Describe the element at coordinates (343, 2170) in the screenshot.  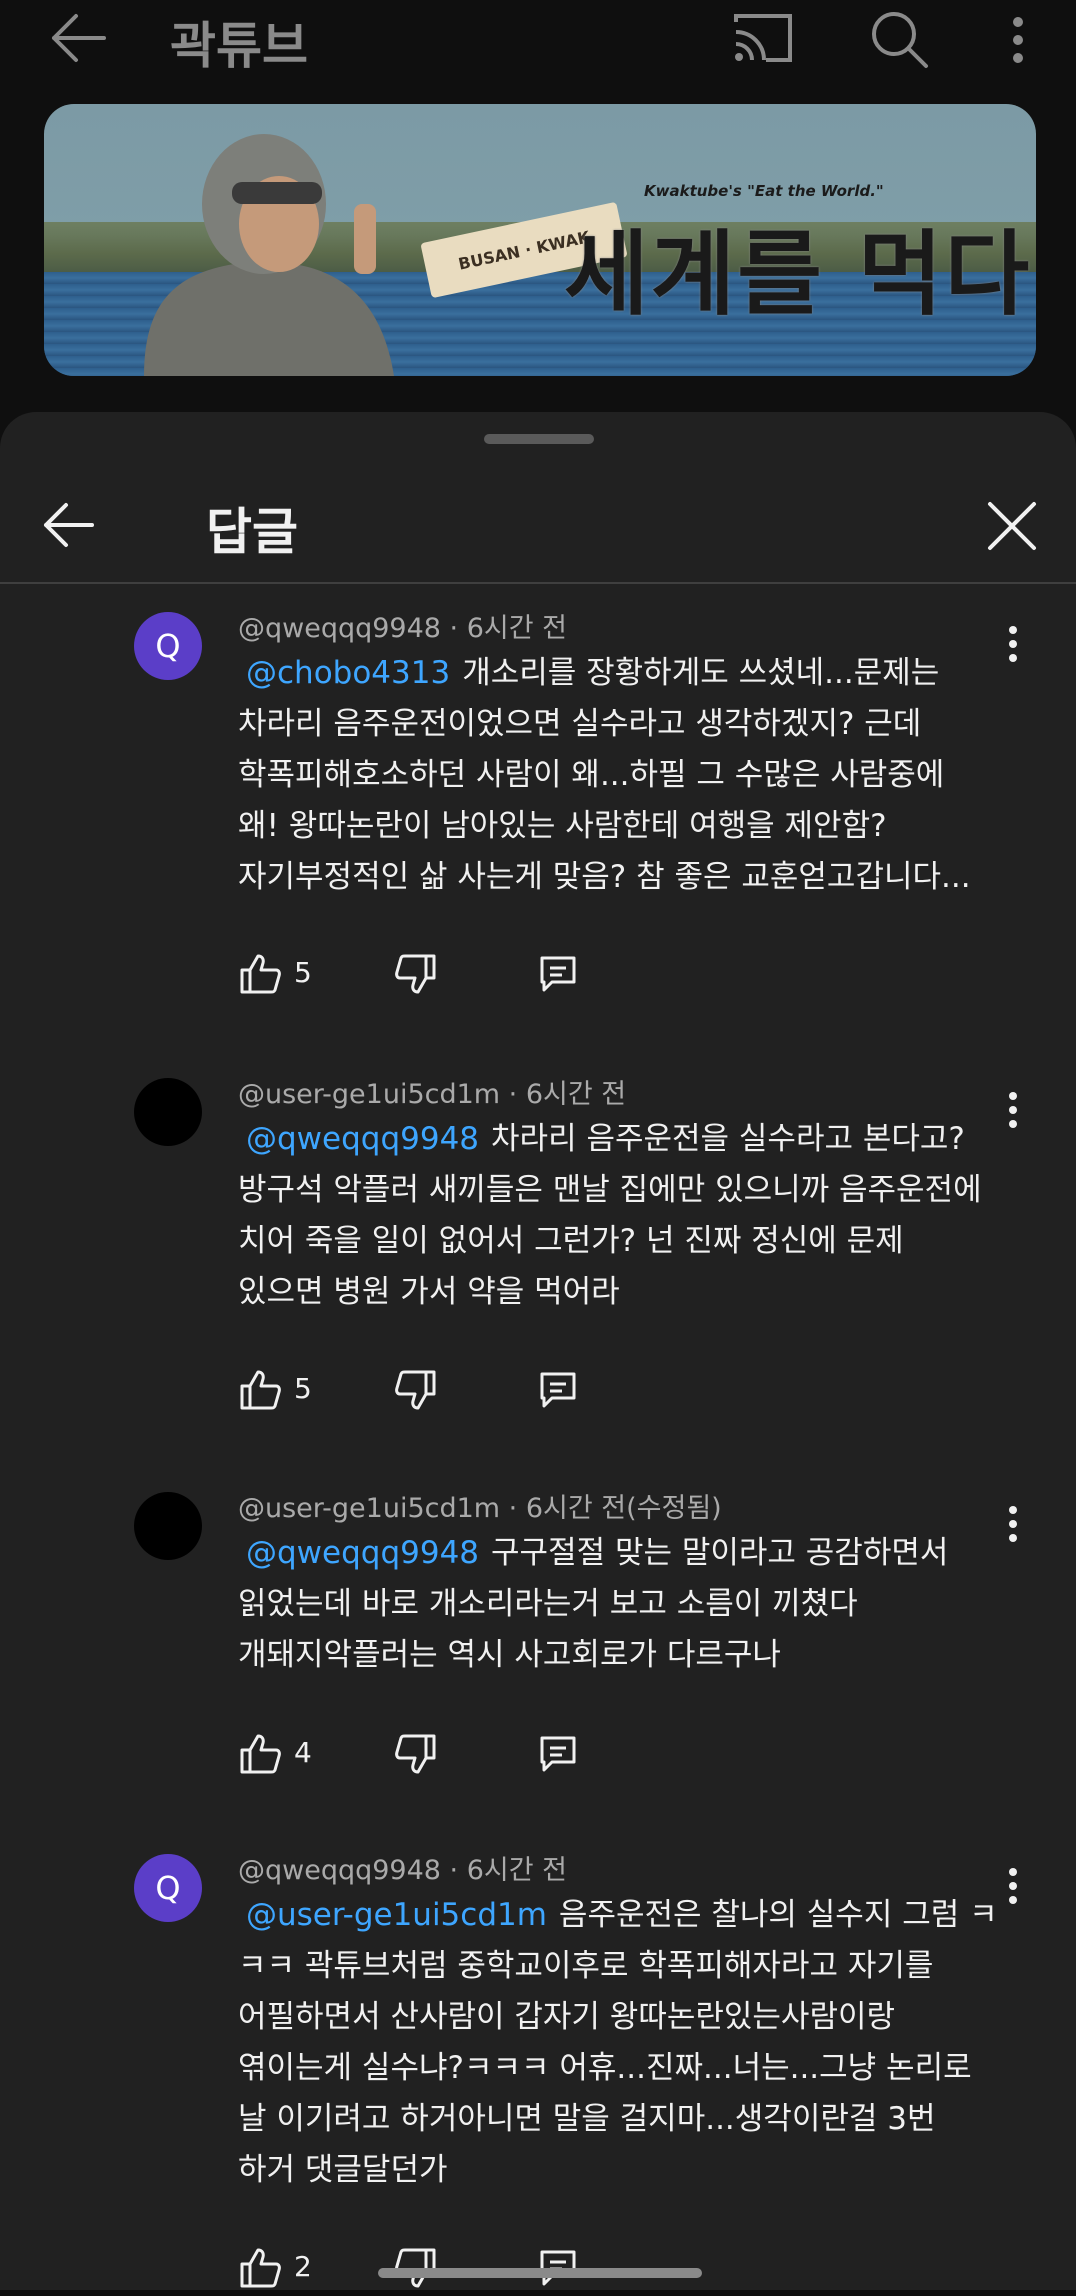
I see `comment-line: 하거 댓글달던가` at that location.